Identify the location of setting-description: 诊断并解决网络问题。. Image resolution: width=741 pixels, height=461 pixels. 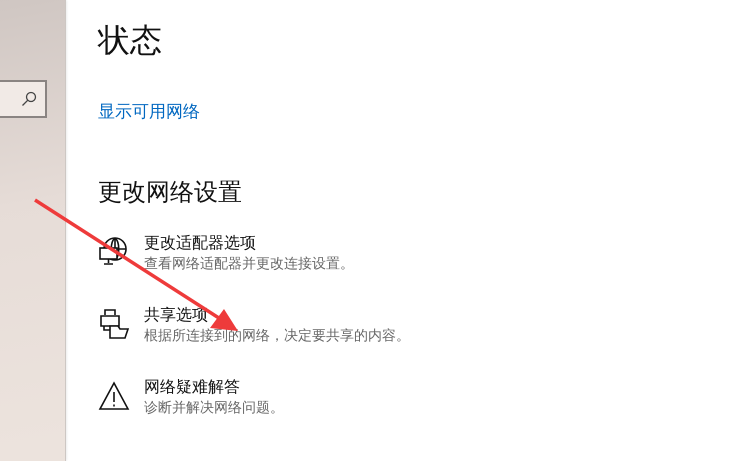
(214, 408).